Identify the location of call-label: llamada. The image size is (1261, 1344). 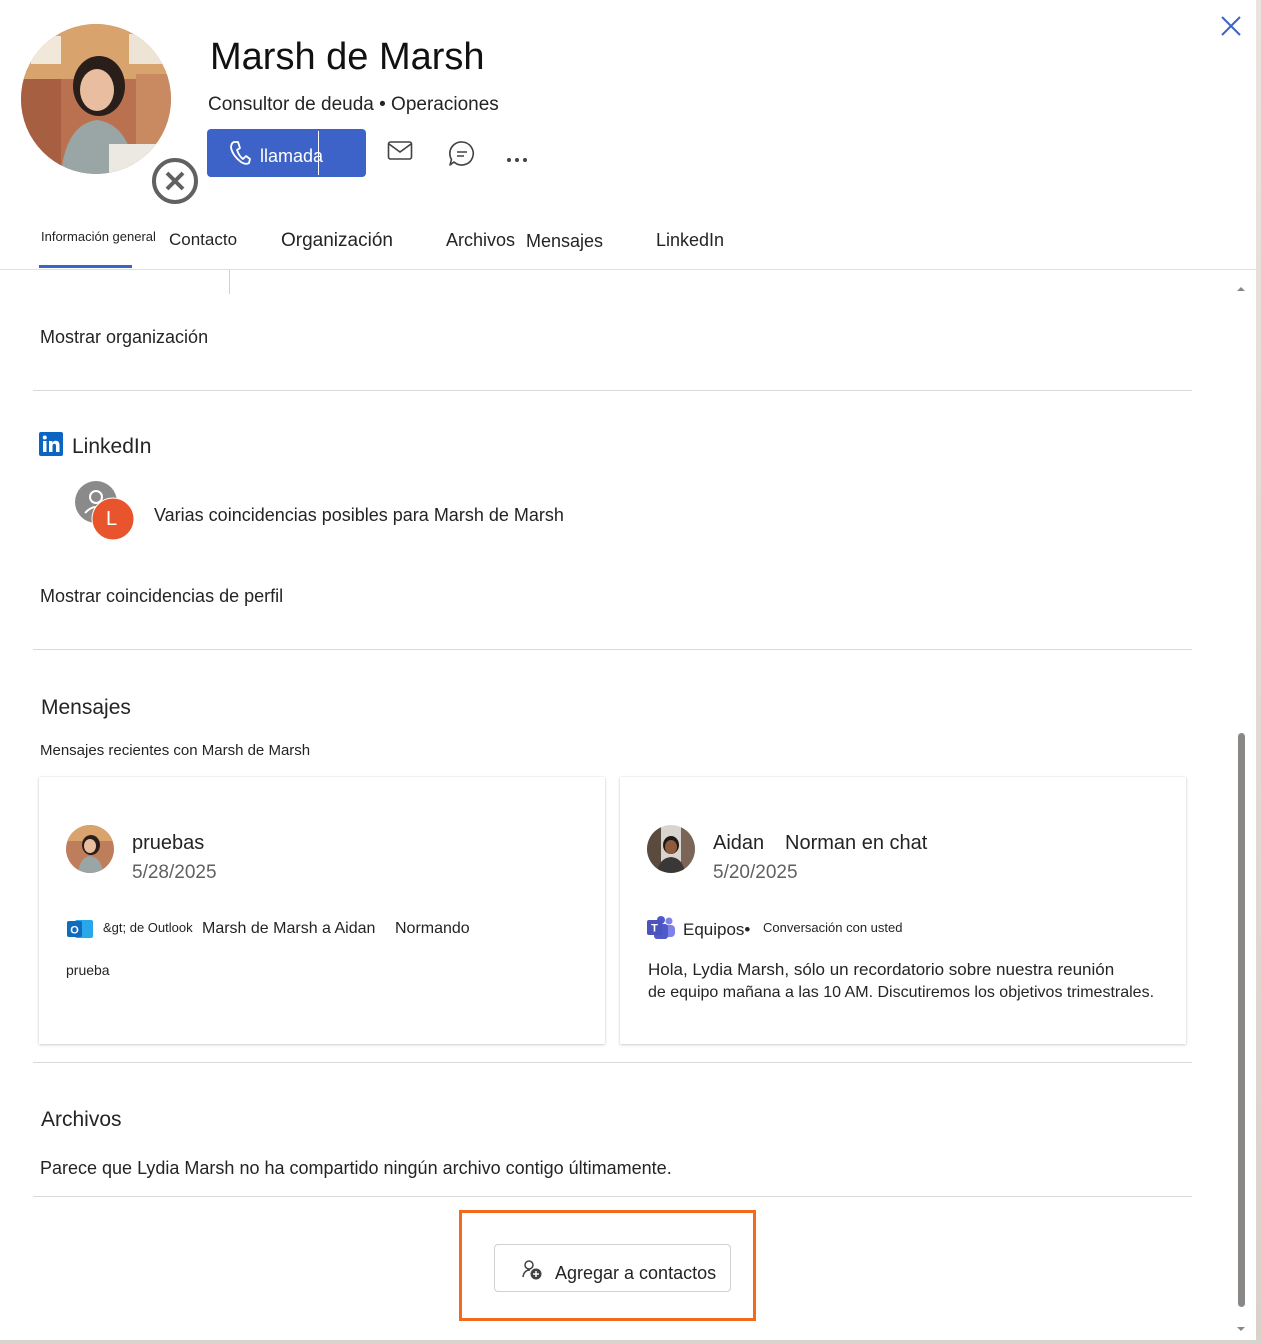
(292, 156).